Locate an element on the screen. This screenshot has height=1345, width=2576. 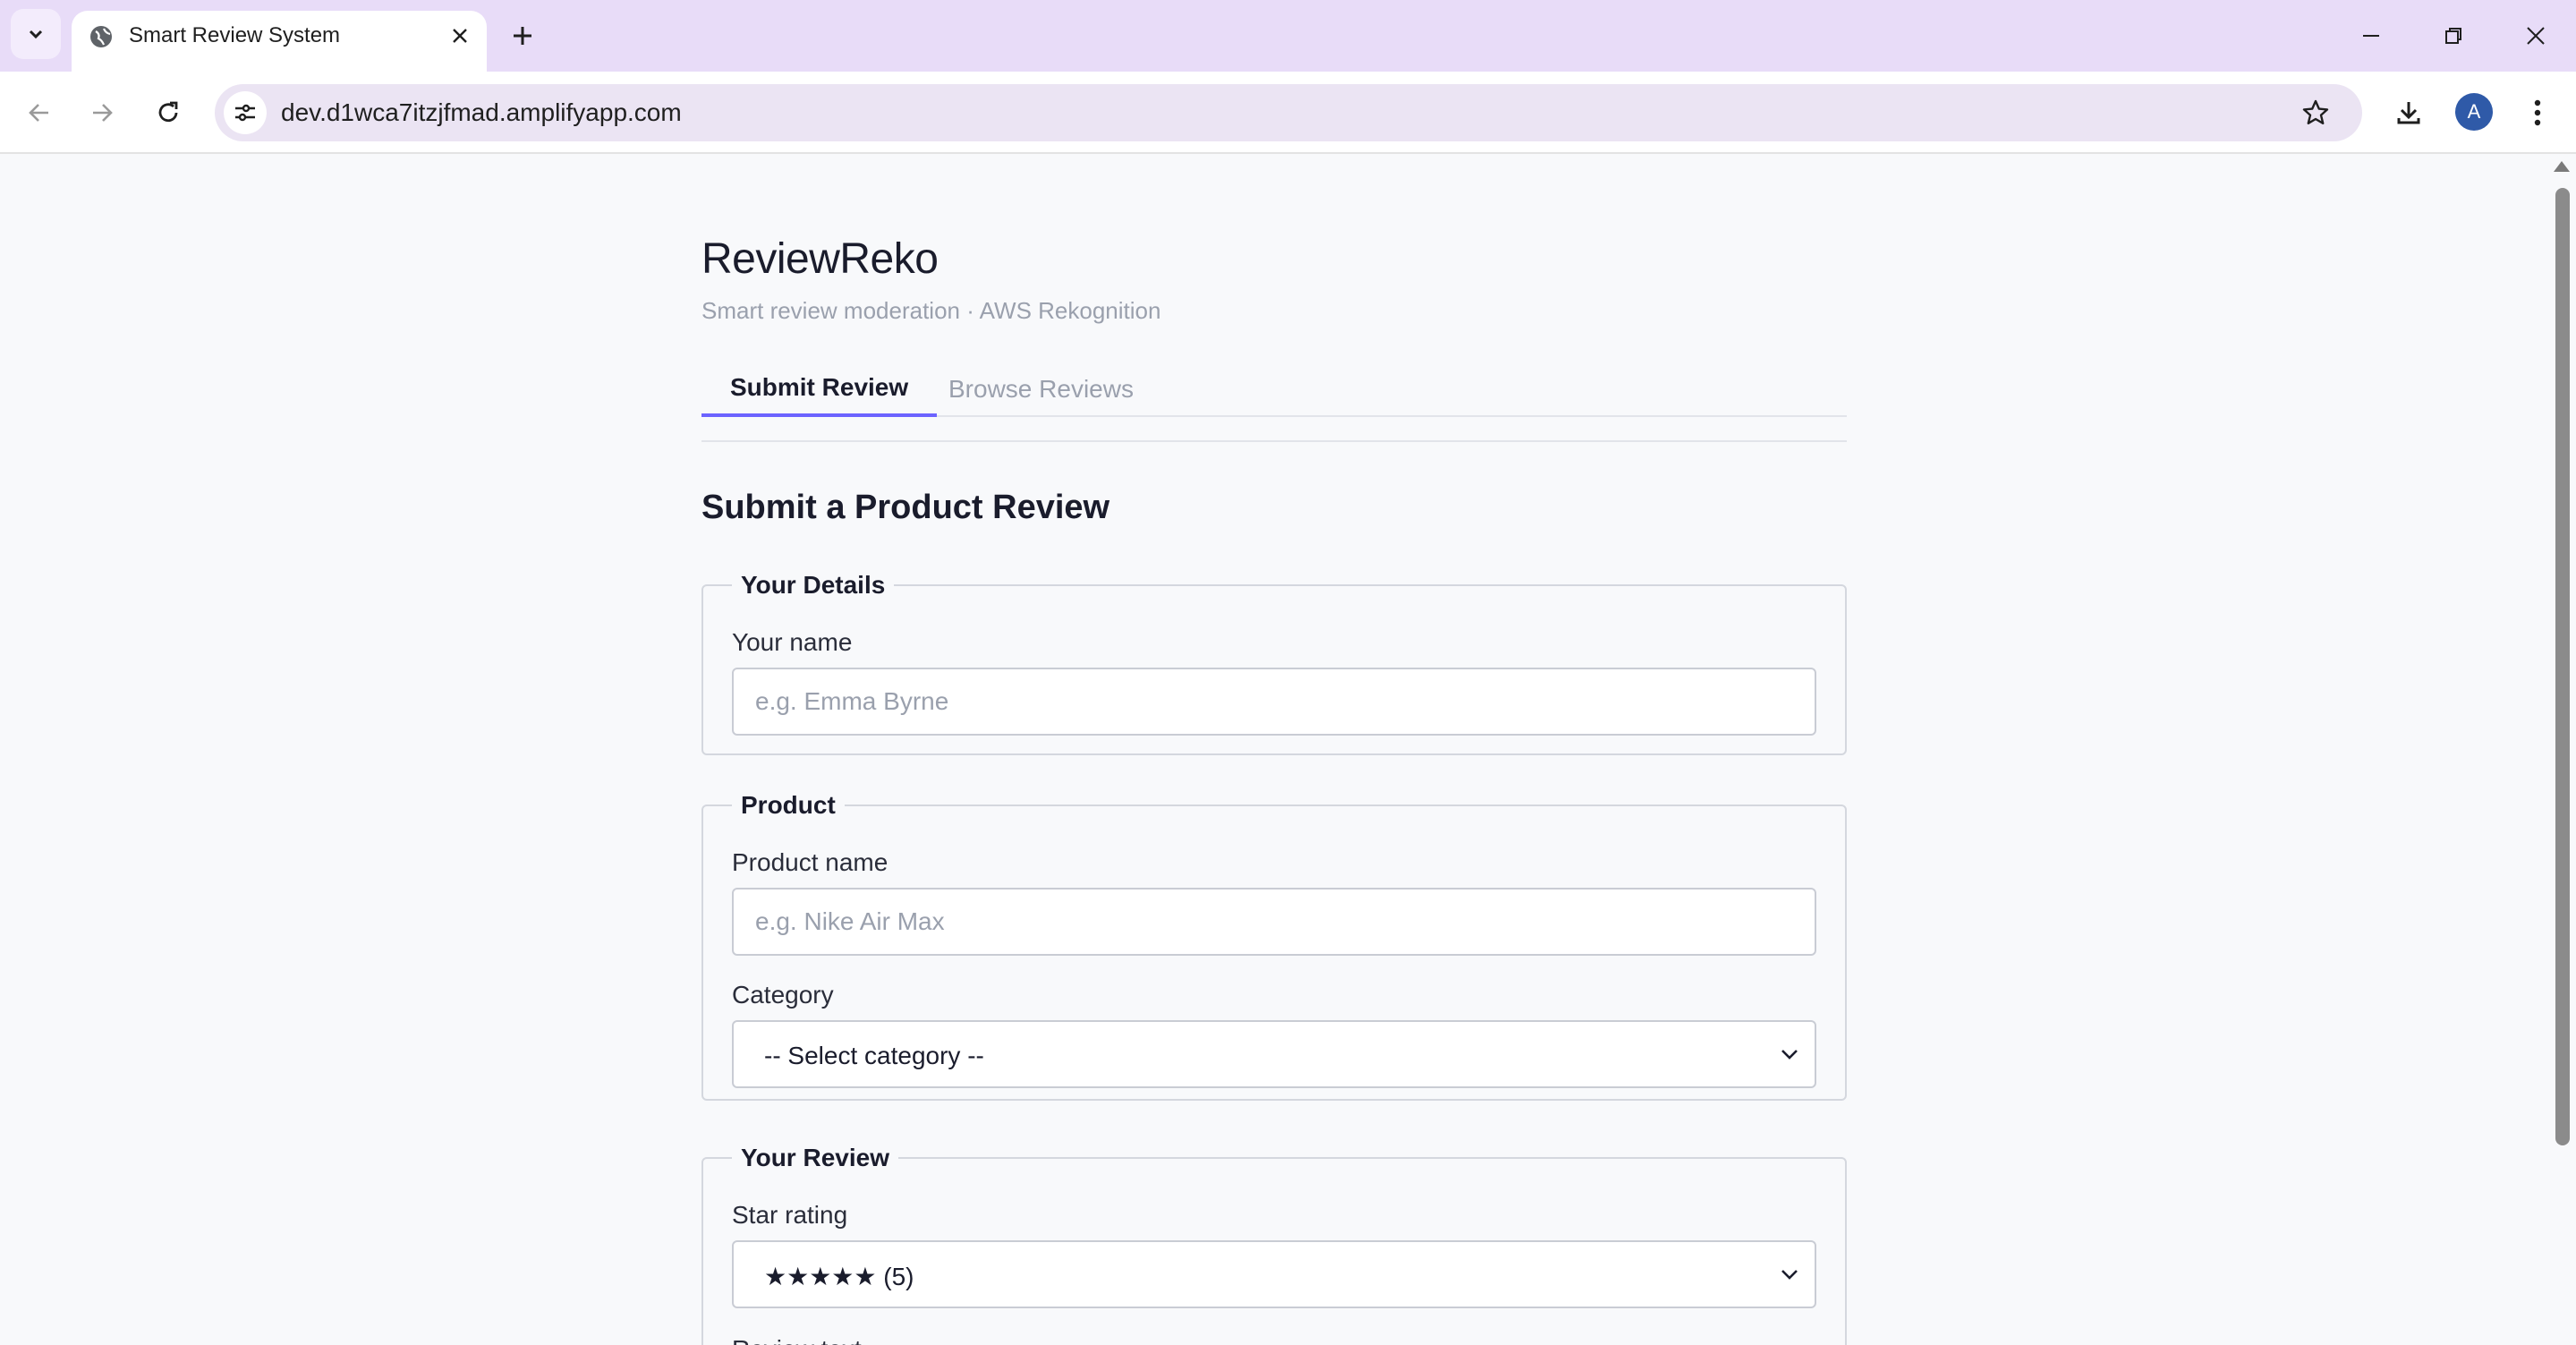
back-button is located at coordinates (39, 112).